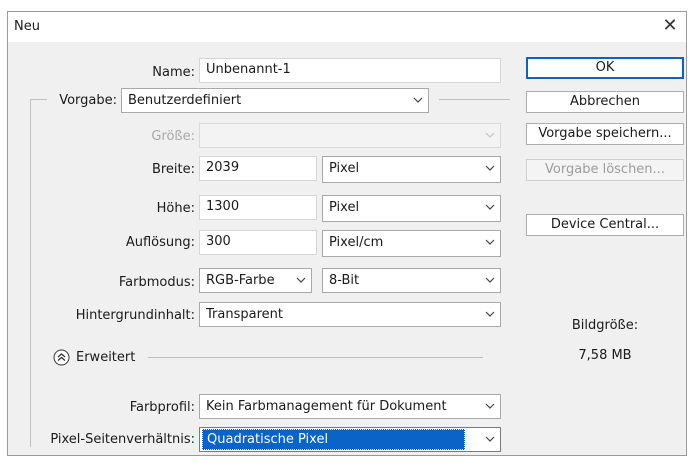  Describe the element at coordinates (670, 26) in the screenshot. I see `close-icon: ✕` at that location.